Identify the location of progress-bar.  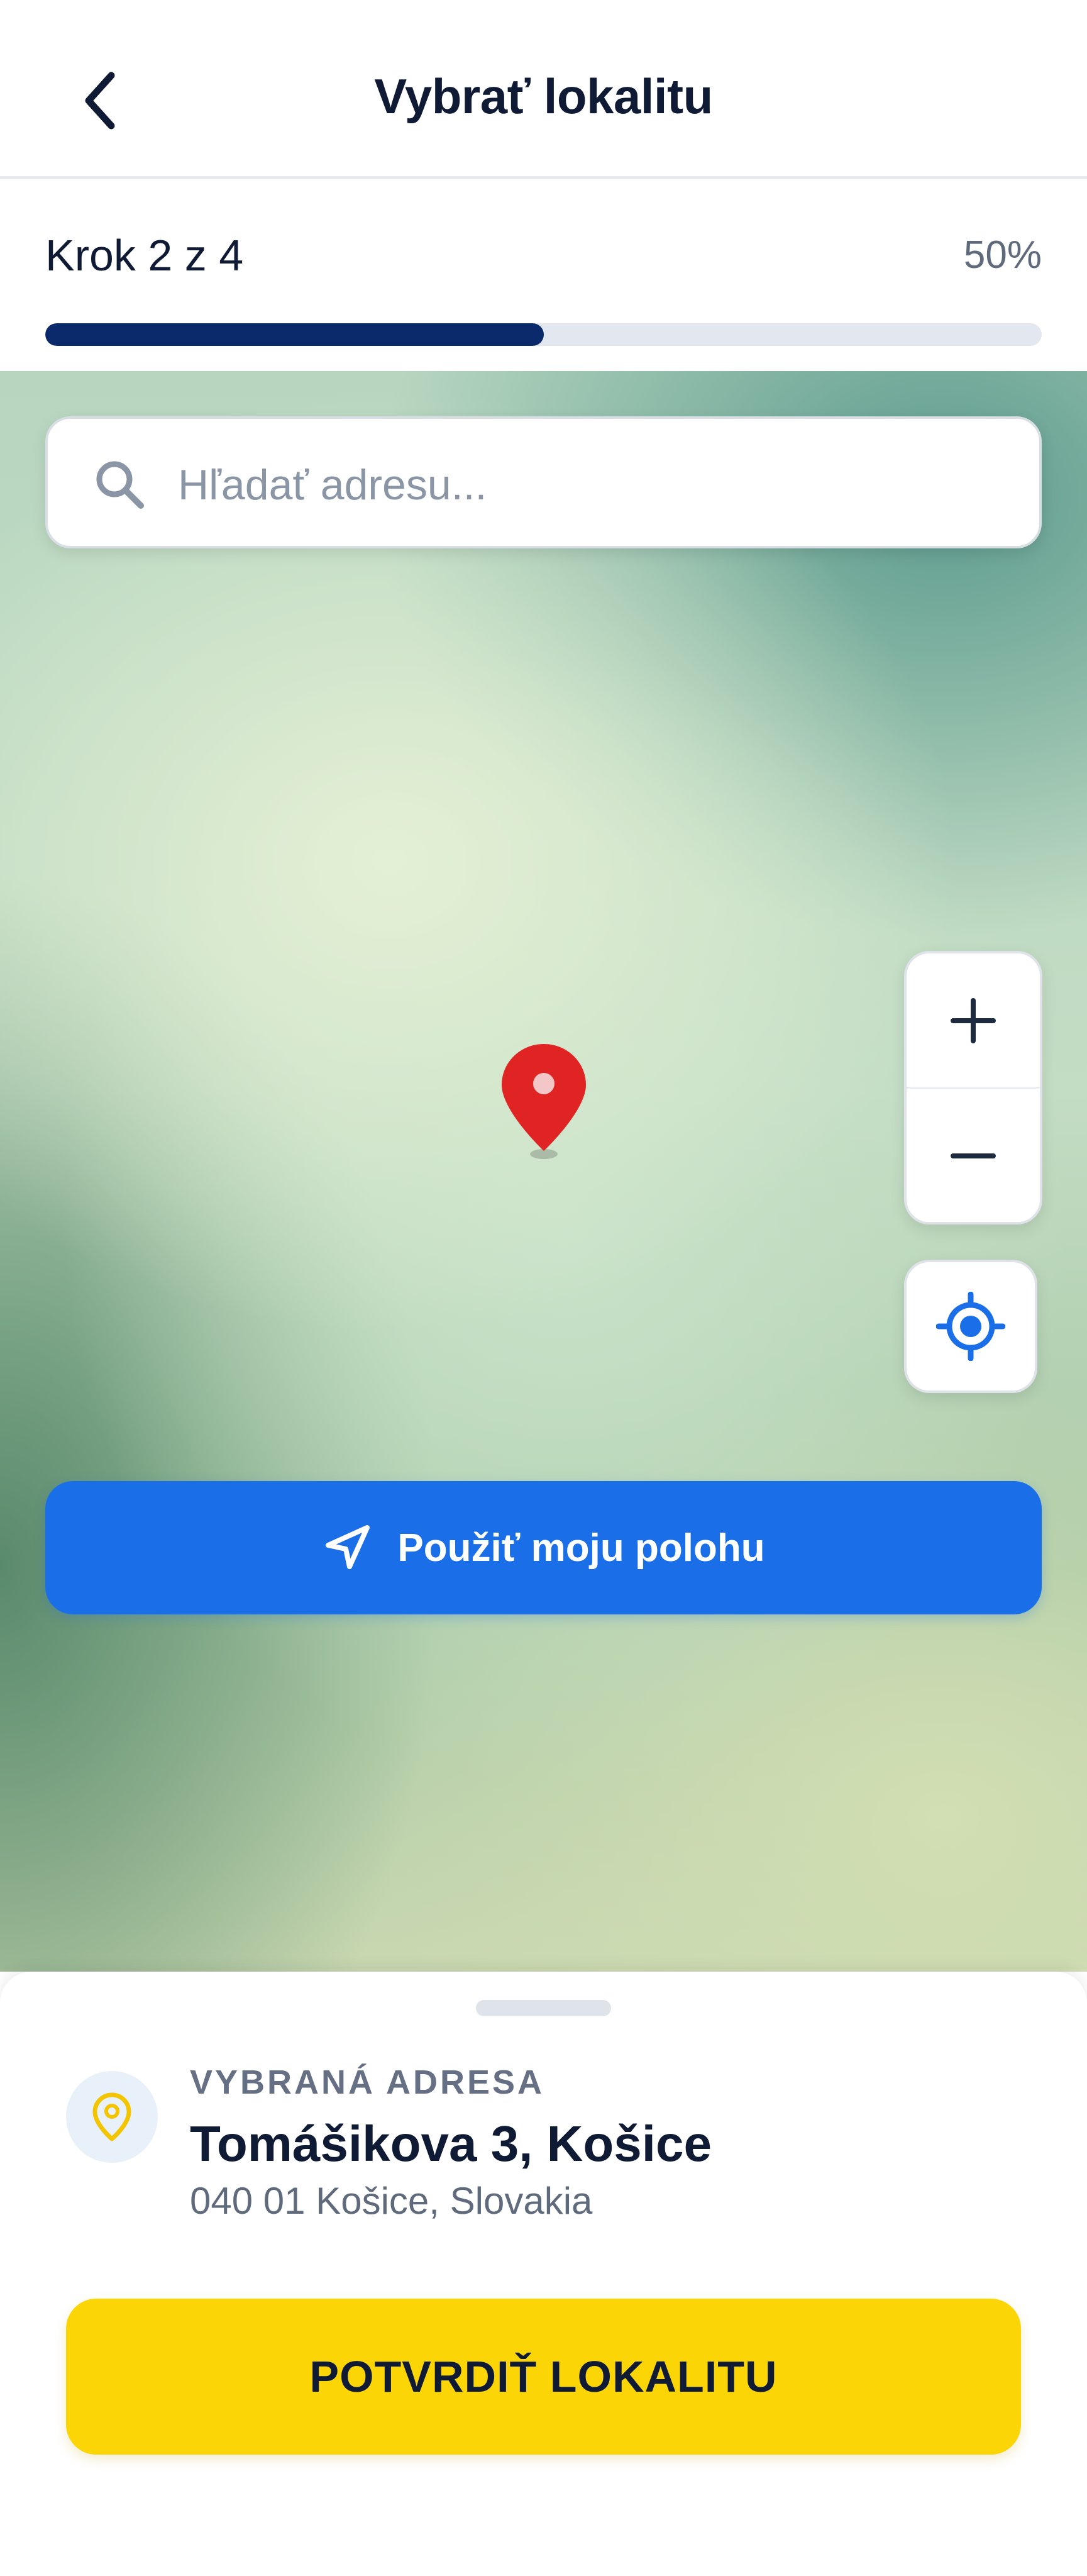
(543, 334).